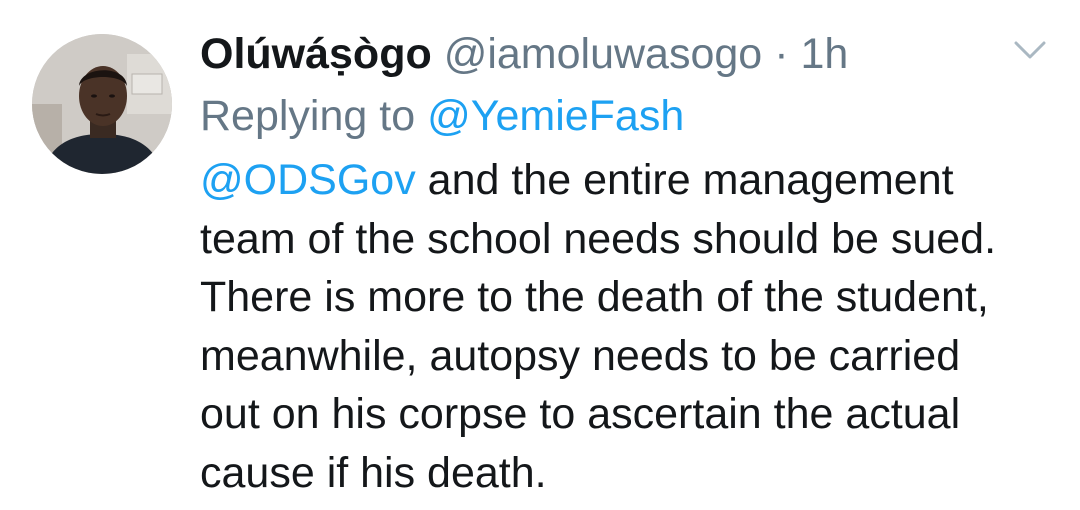 This screenshot has height=510, width=1080. What do you see at coordinates (555, 116) in the screenshot?
I see `reply-mention-link: @YemieFash` at bounding box center [555, 116].